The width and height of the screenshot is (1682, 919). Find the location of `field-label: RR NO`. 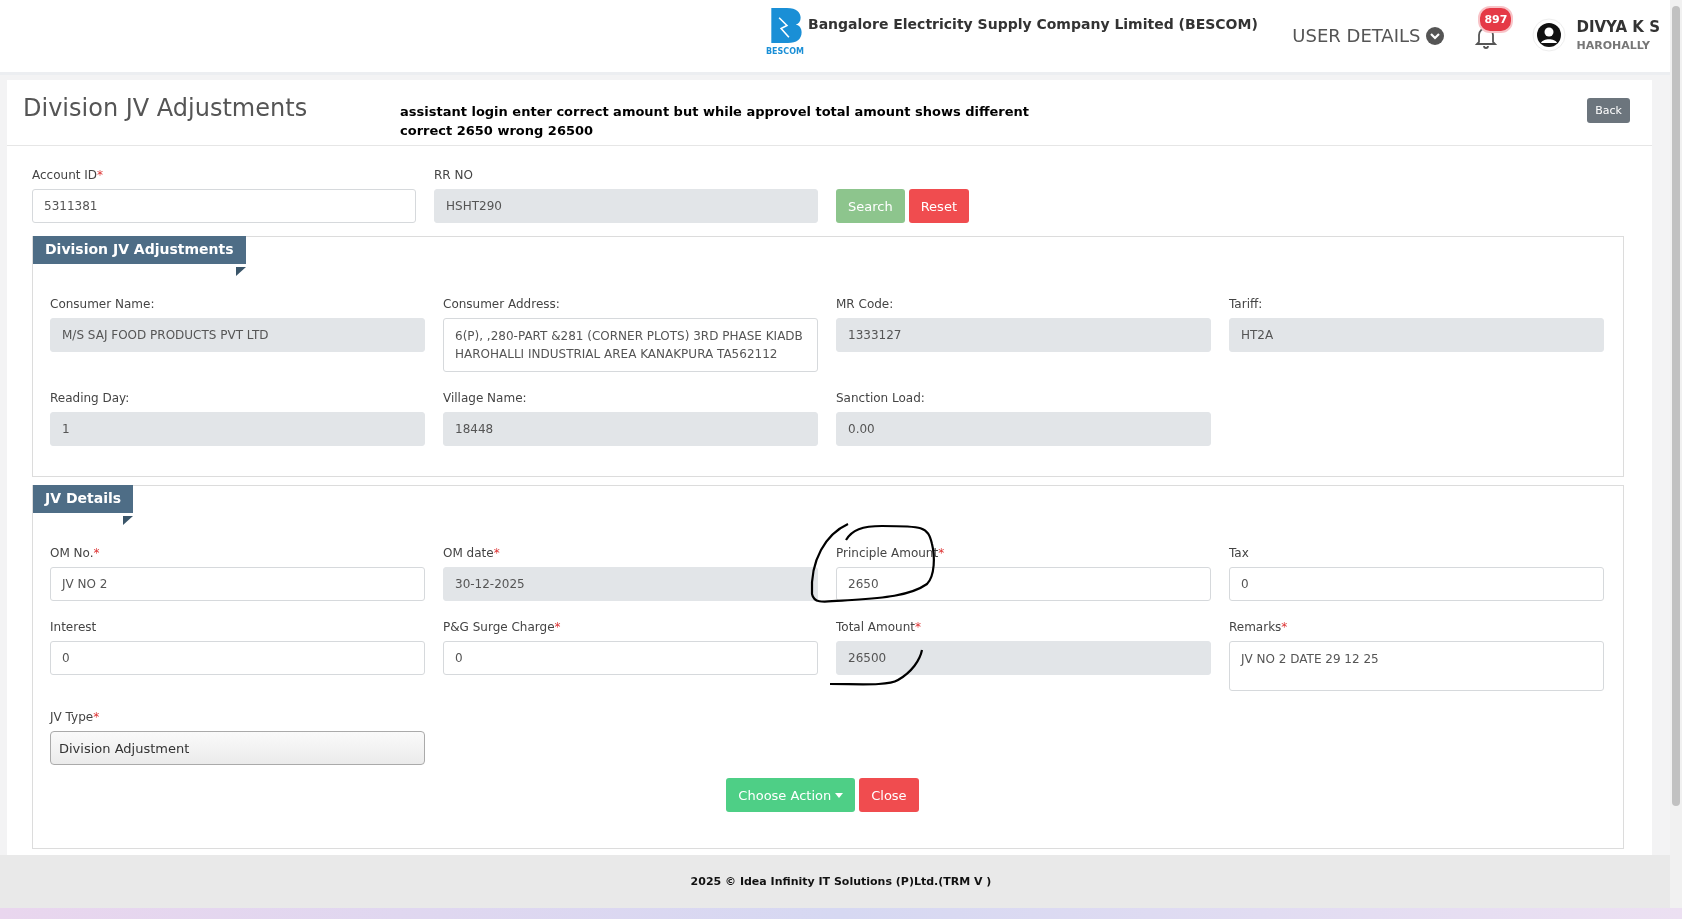

field-label: RR NO is located at coordinates (454, 175).